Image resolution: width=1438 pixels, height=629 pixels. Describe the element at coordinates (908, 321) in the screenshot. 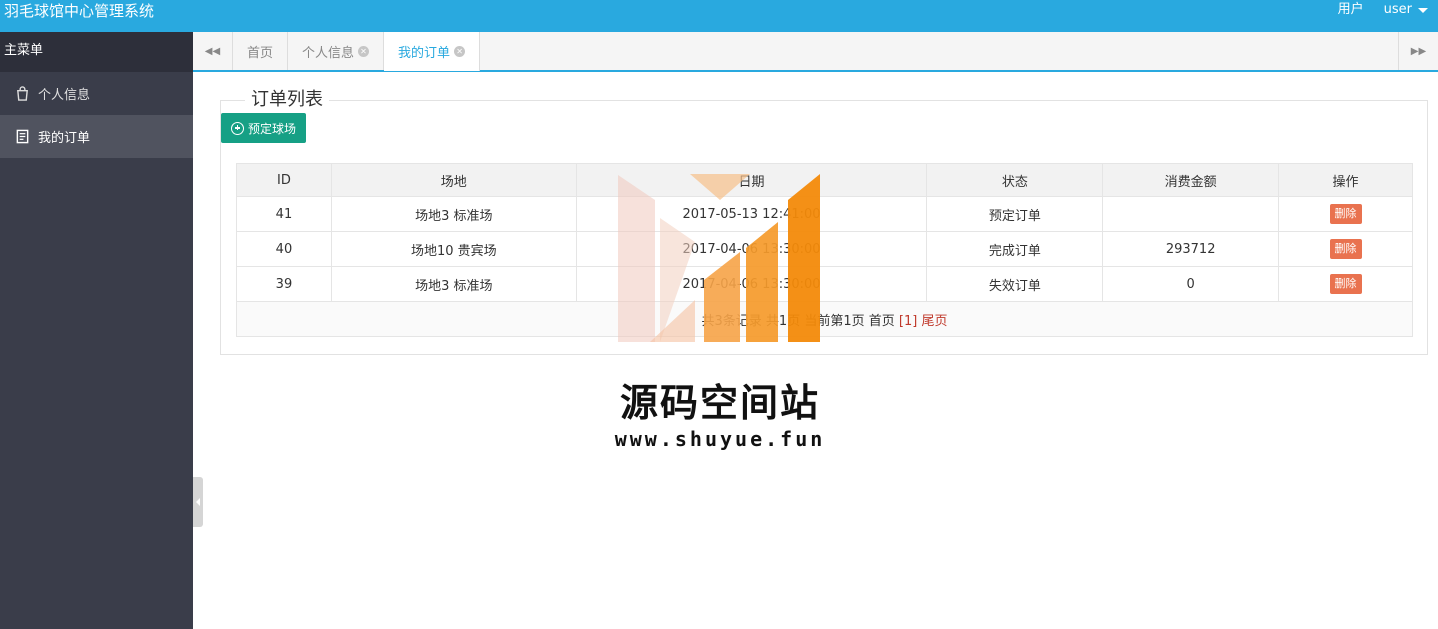

I see `pager-current-page: [1]` at that location.